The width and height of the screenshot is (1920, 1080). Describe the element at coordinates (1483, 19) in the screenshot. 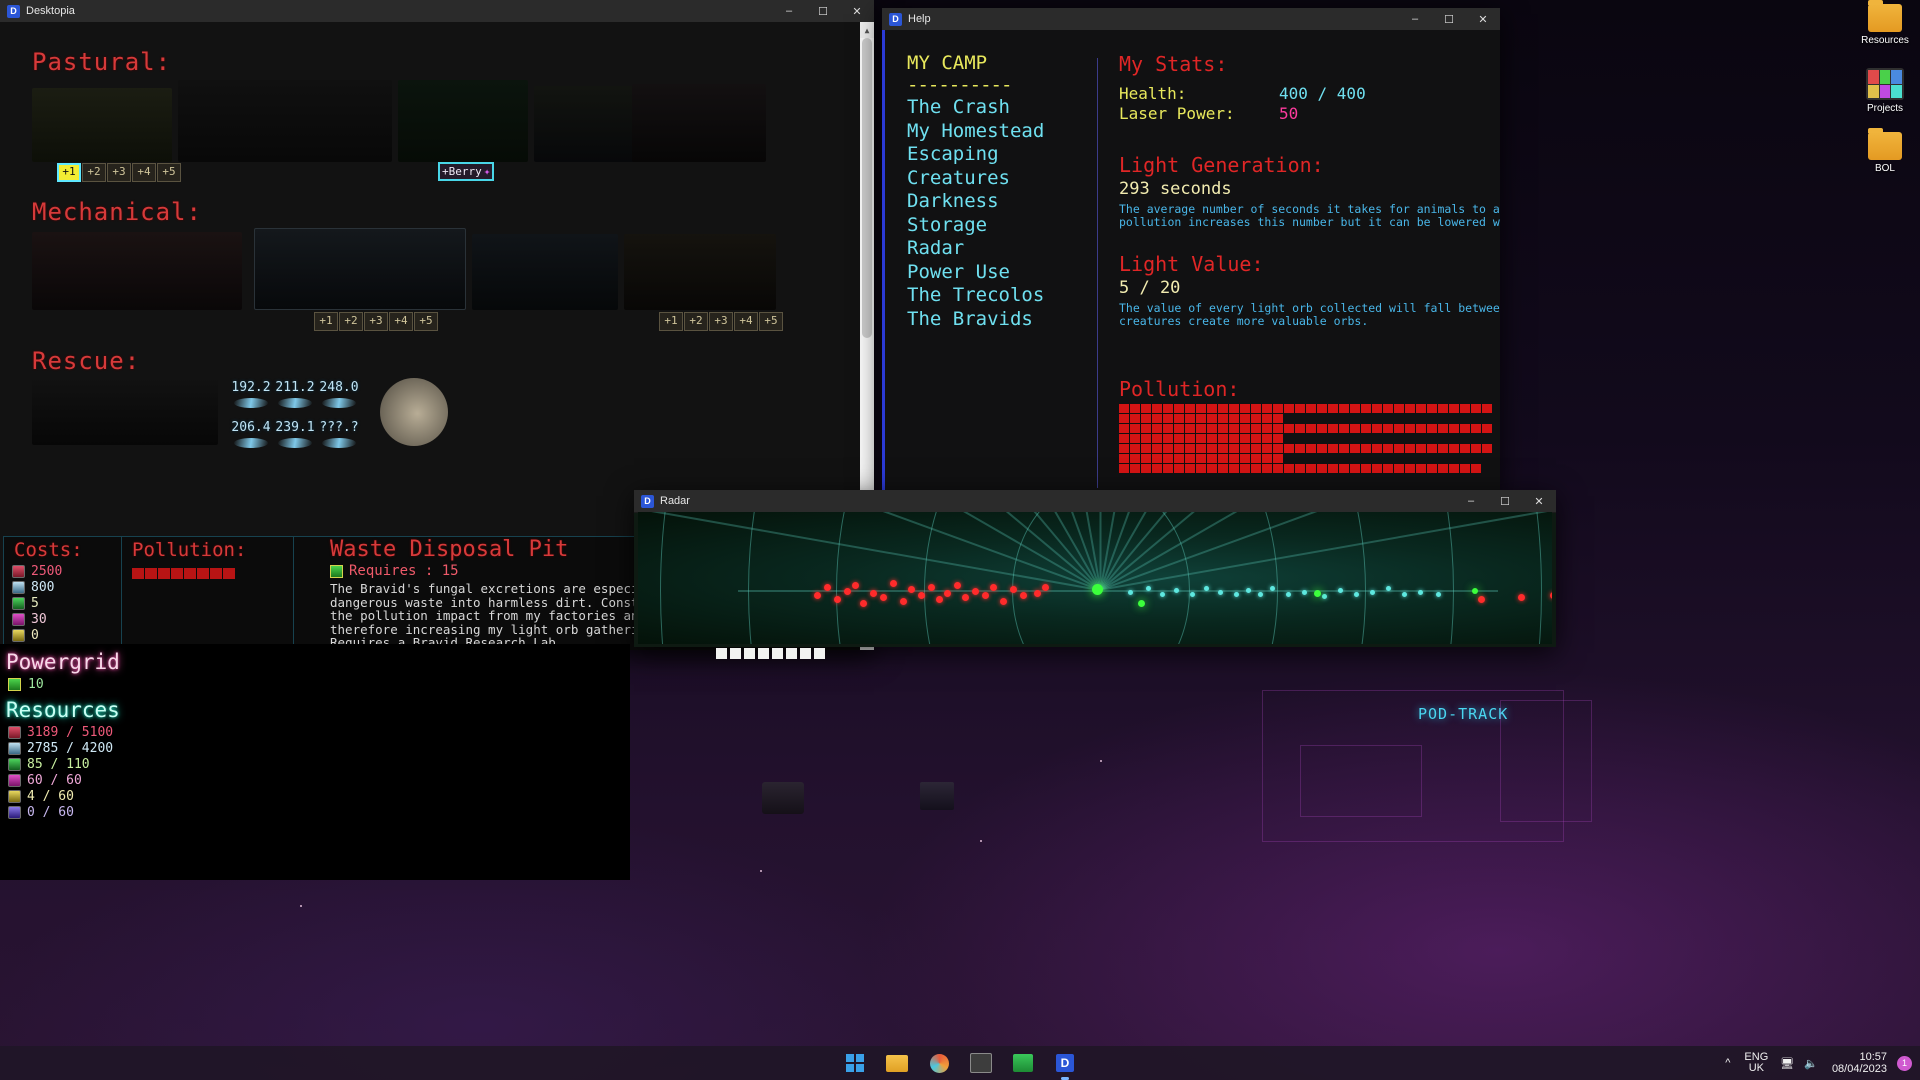

I see `help-close-button: ✕` at that location.